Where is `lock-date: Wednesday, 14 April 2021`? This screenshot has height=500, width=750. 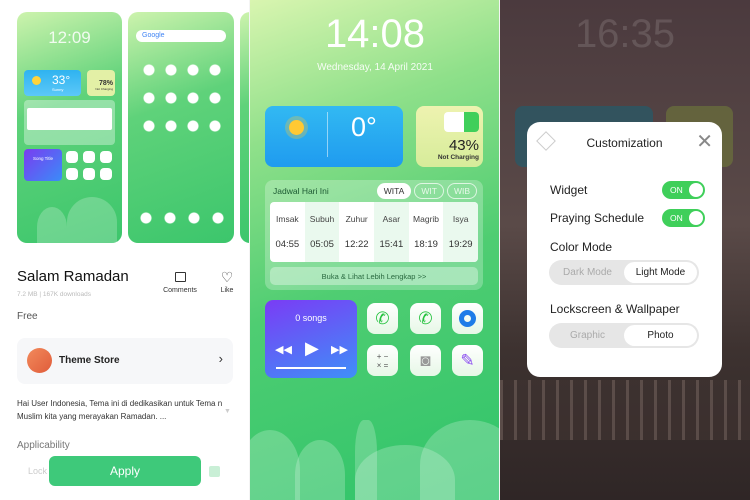
lock-date: Wednesday, 14 April 2021 is located at coordinates (375, 67).